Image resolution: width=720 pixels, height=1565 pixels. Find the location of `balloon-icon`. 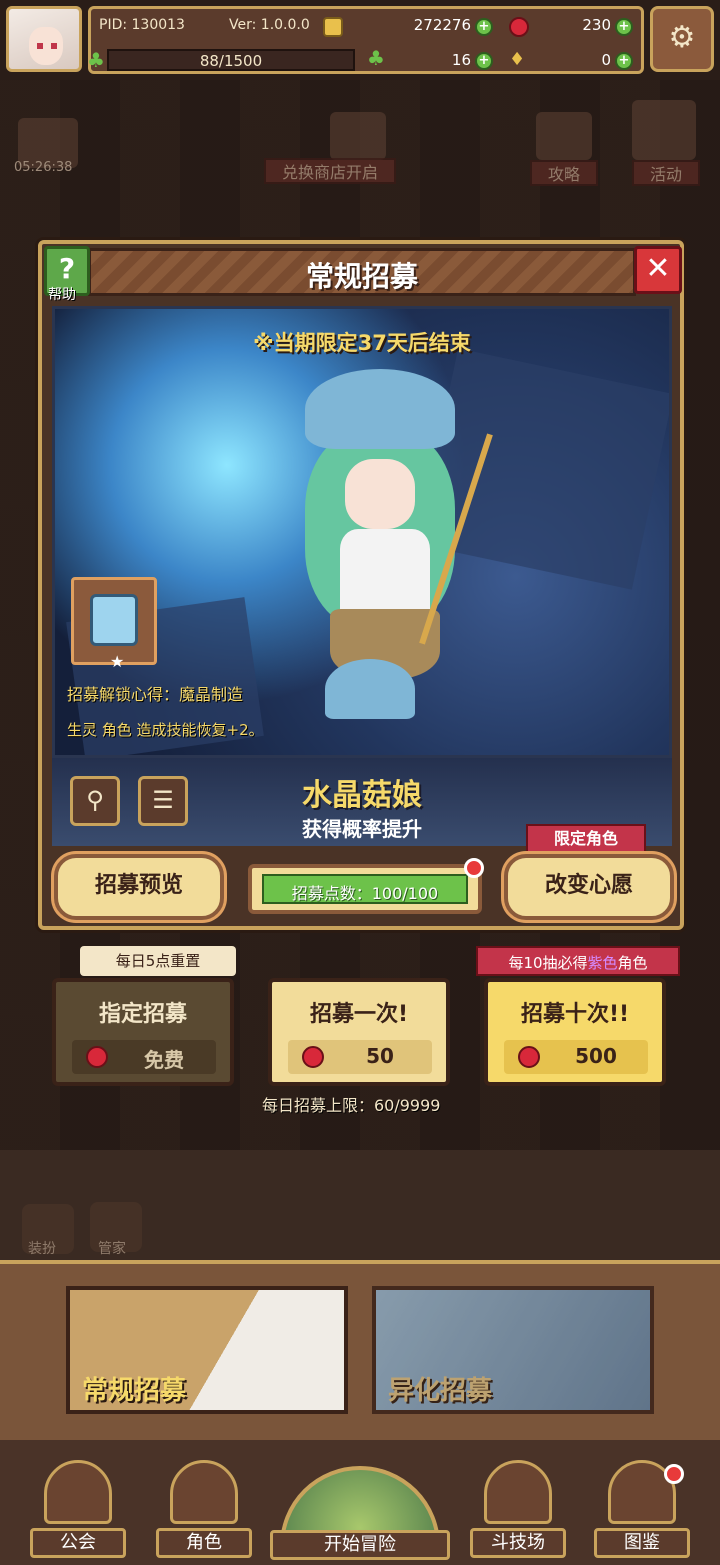

balloon-icon is located at coordinates (664, 130).